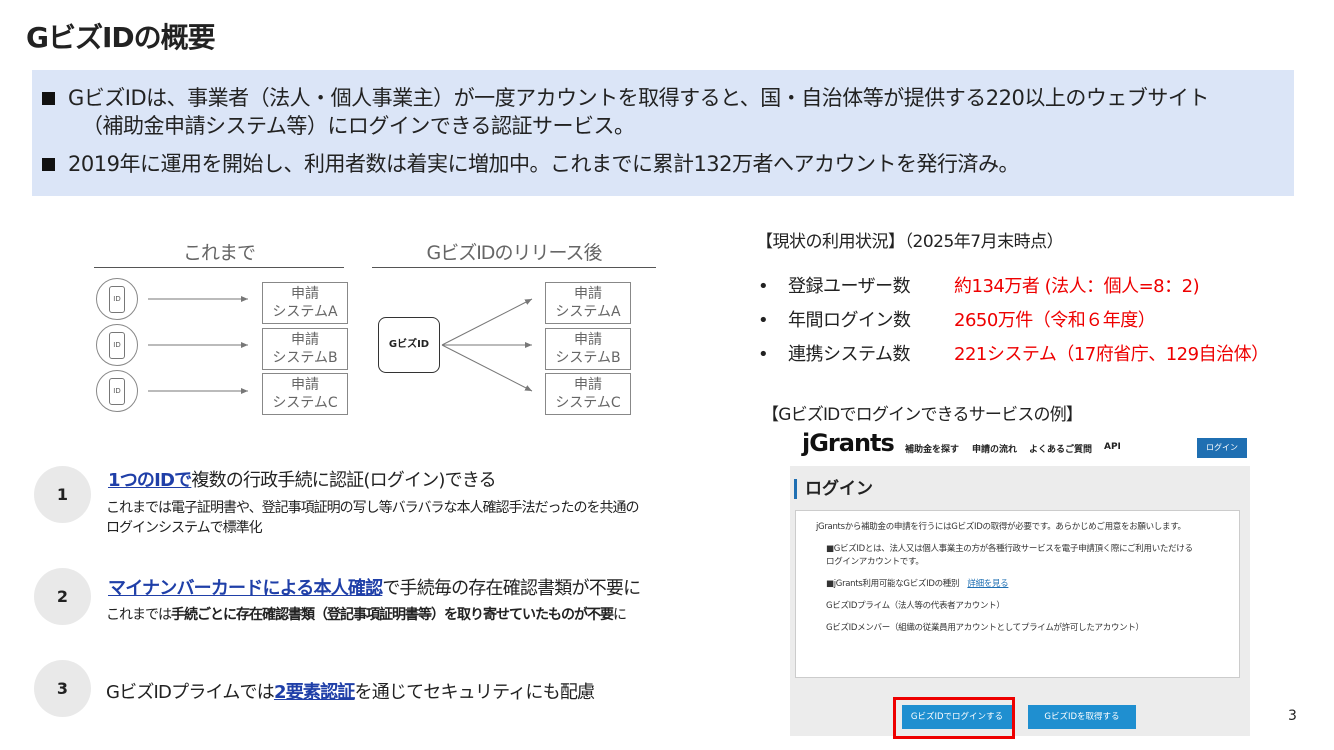 The height and width of the screenshot is (750, 1334). Describe the element at coordinates (957, 320) in the screenshot. I see `list-item: • 年間ログイン数 2650万件（令和６年度）` at that location.